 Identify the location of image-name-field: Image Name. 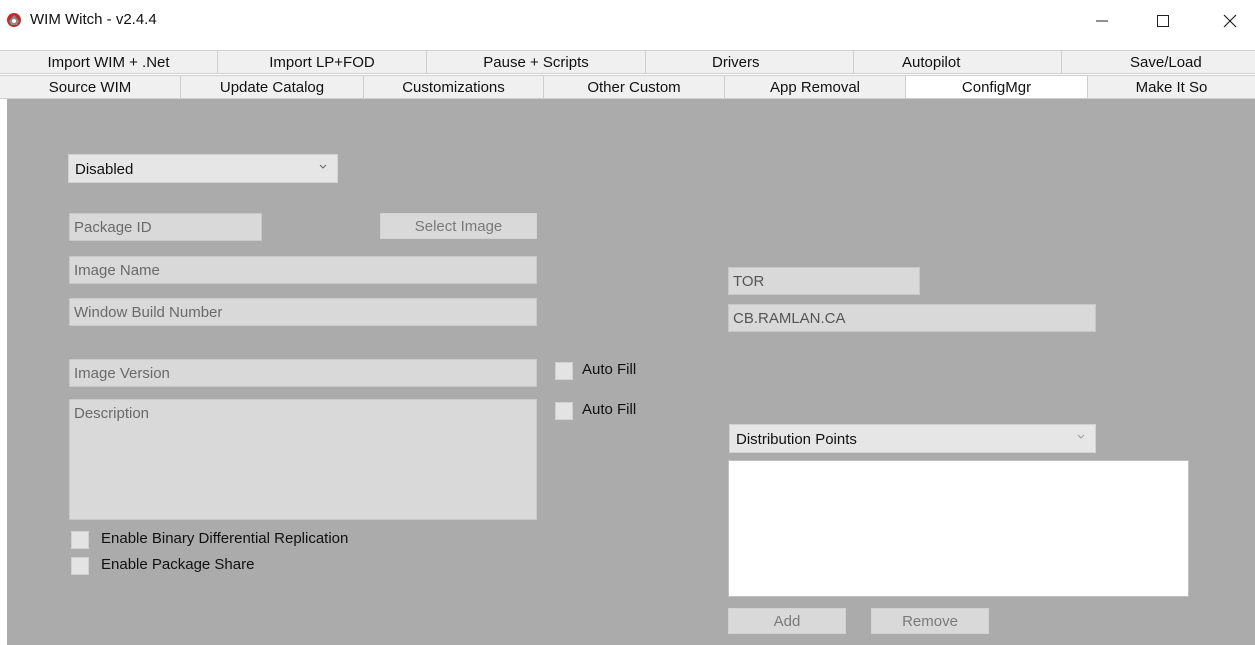
(303, 270).